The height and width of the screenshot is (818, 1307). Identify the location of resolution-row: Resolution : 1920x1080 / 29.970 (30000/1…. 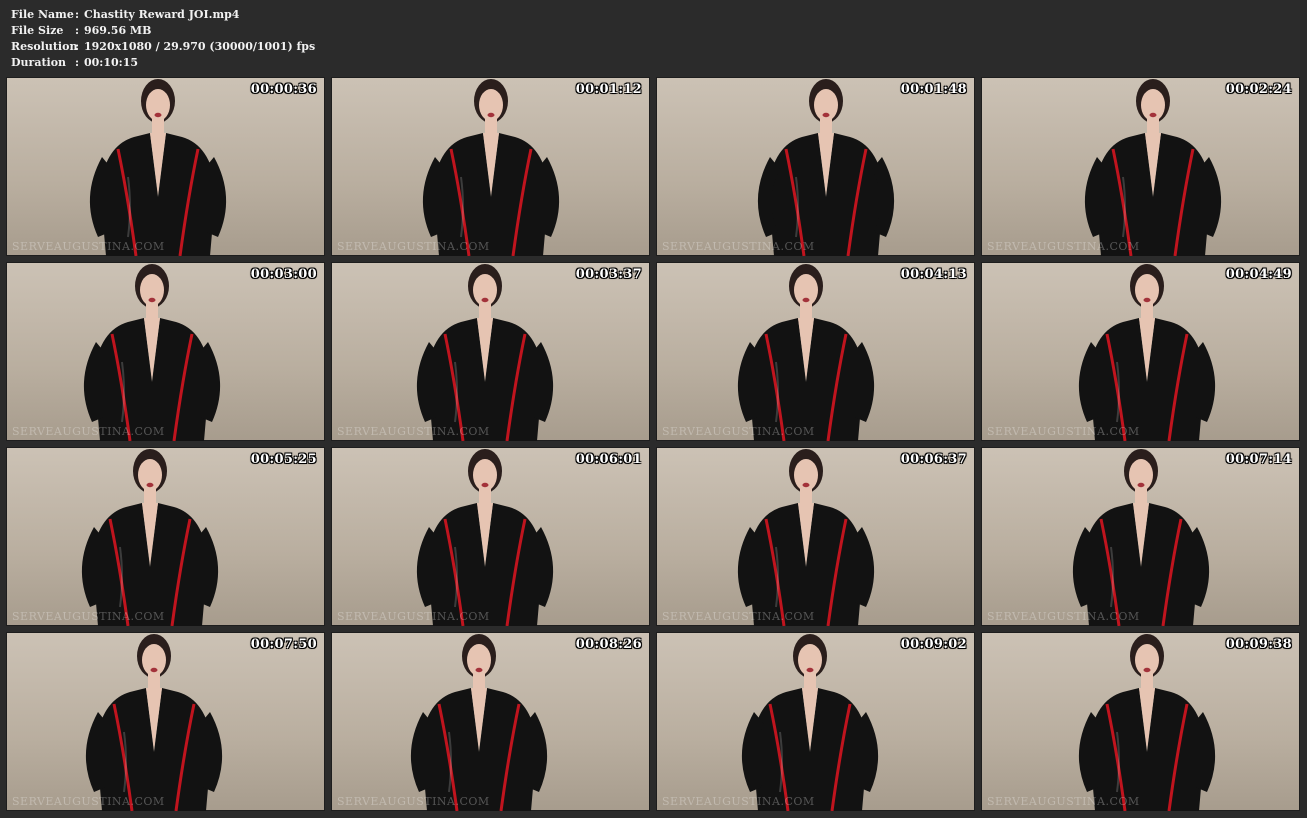
(163, 47).